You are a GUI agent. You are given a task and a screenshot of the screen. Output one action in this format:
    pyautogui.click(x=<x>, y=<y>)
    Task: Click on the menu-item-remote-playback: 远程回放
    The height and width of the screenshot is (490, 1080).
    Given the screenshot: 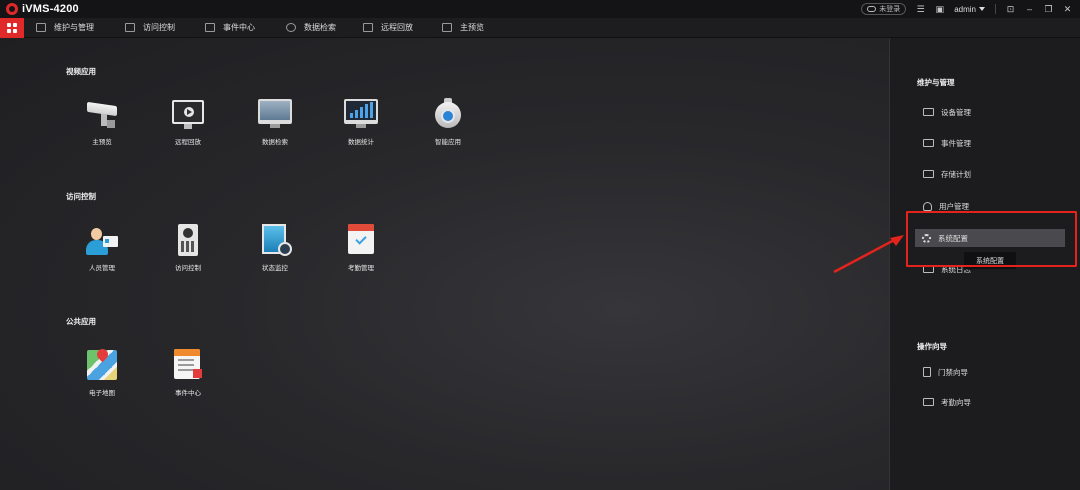 What is the action you would take?
    pyautogui.click(x=388, y=28)
    